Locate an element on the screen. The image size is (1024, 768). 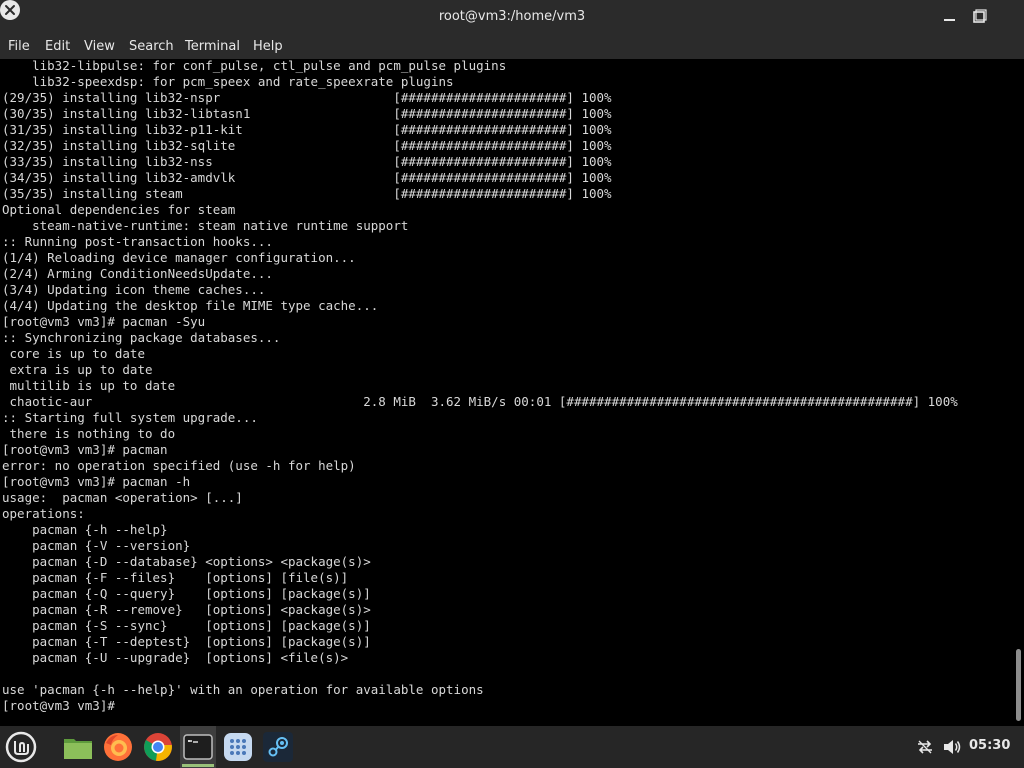
scrollbar-thumb is located at coordinates (1018, 685).